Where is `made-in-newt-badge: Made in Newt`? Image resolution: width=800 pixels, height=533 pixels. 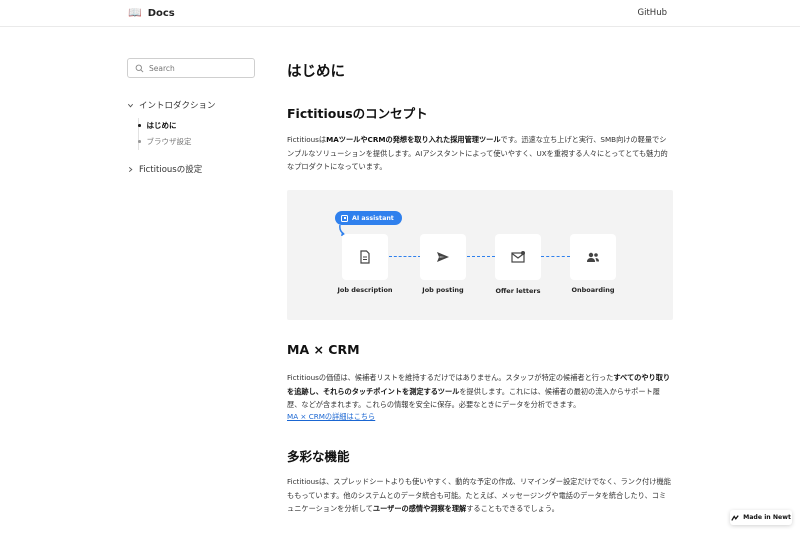
made-in-newt-badge: Made in Newt is located at coordinates (761, 517).